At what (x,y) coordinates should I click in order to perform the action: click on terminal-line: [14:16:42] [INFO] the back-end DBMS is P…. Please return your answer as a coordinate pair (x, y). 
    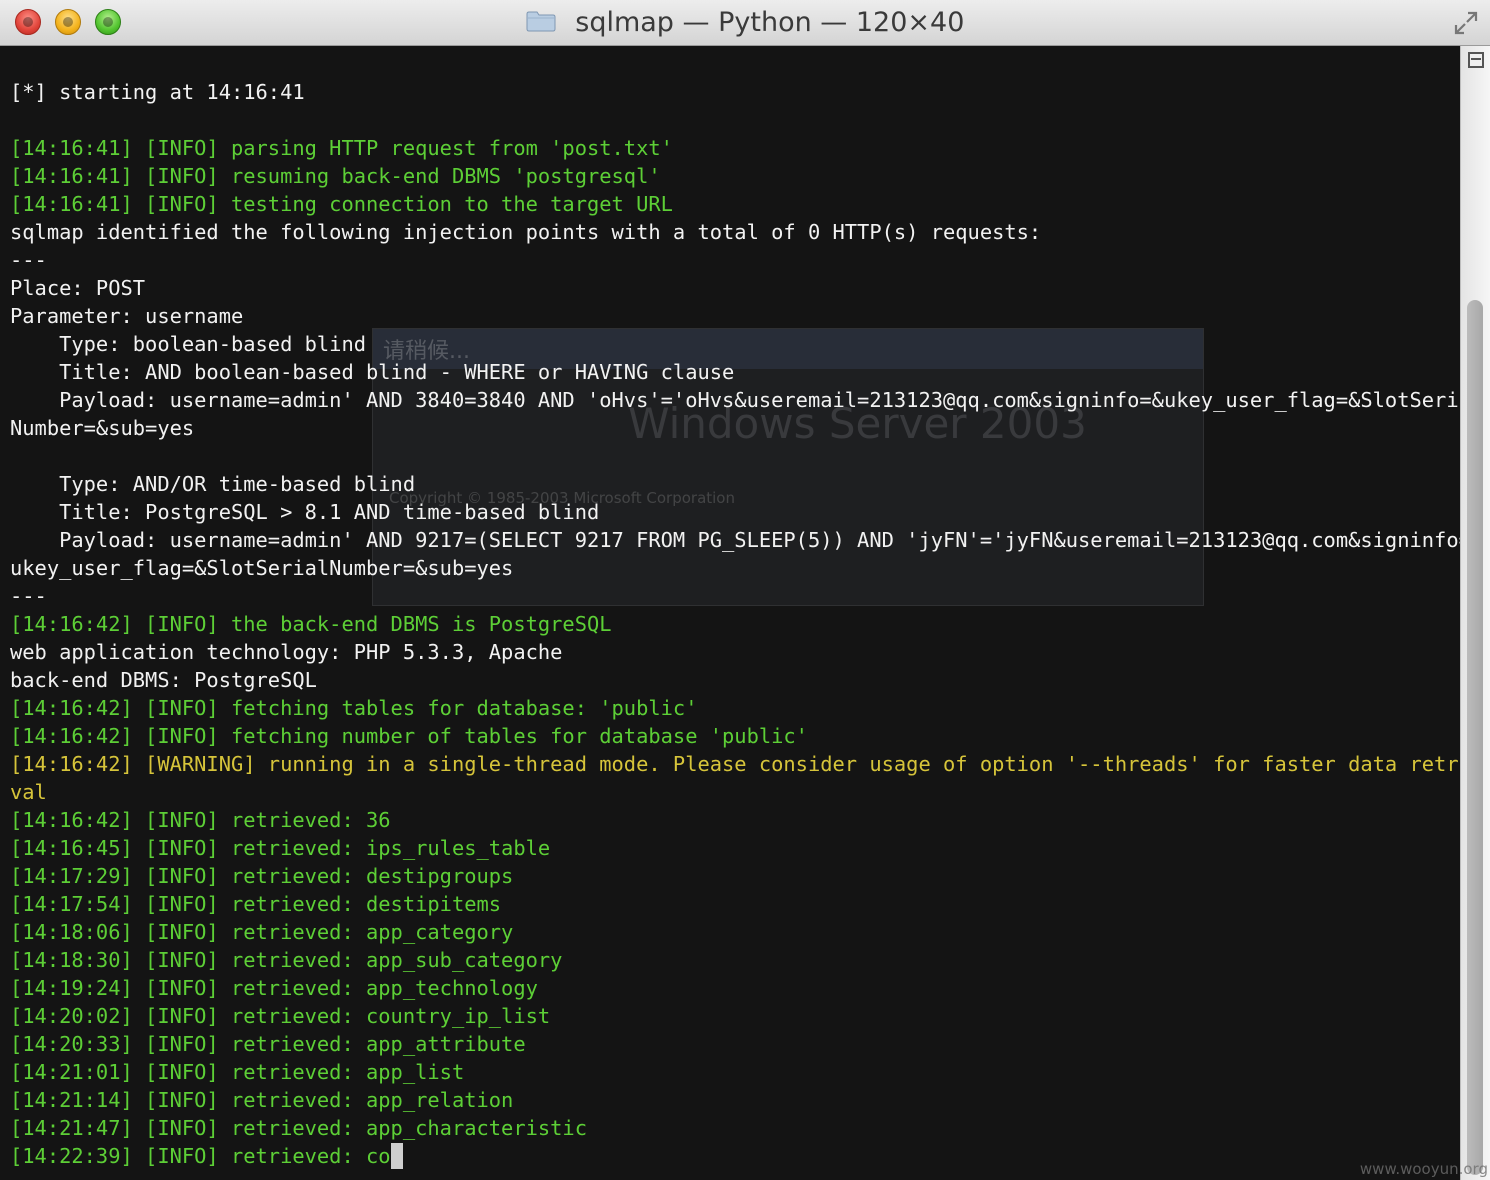
    Looking at the image, I should click on (732, 624).